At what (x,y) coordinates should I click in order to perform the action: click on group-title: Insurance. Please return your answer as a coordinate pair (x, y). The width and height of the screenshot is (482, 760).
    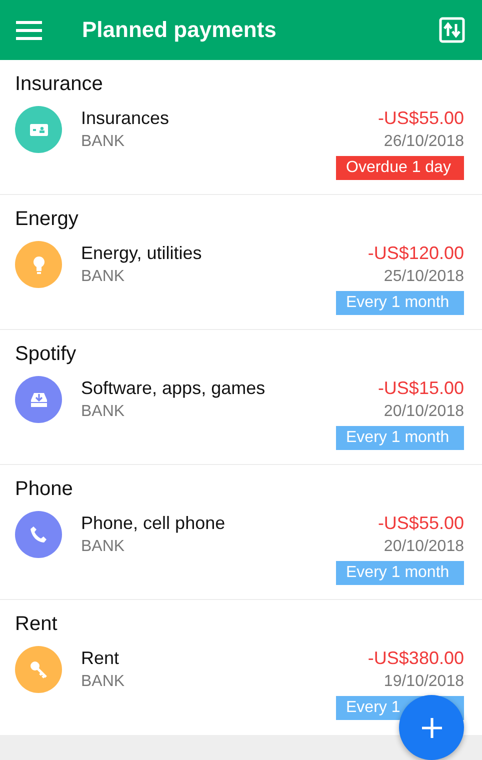
    Looking at the image, I should click on (59, 84).